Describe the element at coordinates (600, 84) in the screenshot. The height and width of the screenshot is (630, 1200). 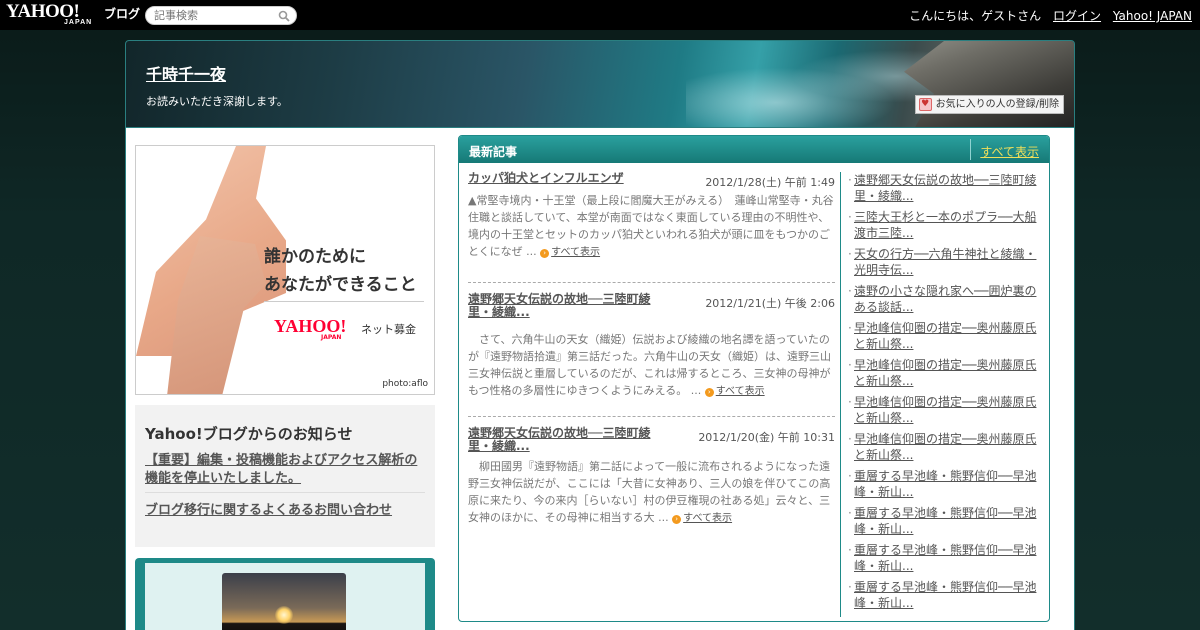
I see `blog-header-banner: 千時千一夜 お読みいただき深謝します。 ♥ お気に入りの人の登録/削除` at that location.